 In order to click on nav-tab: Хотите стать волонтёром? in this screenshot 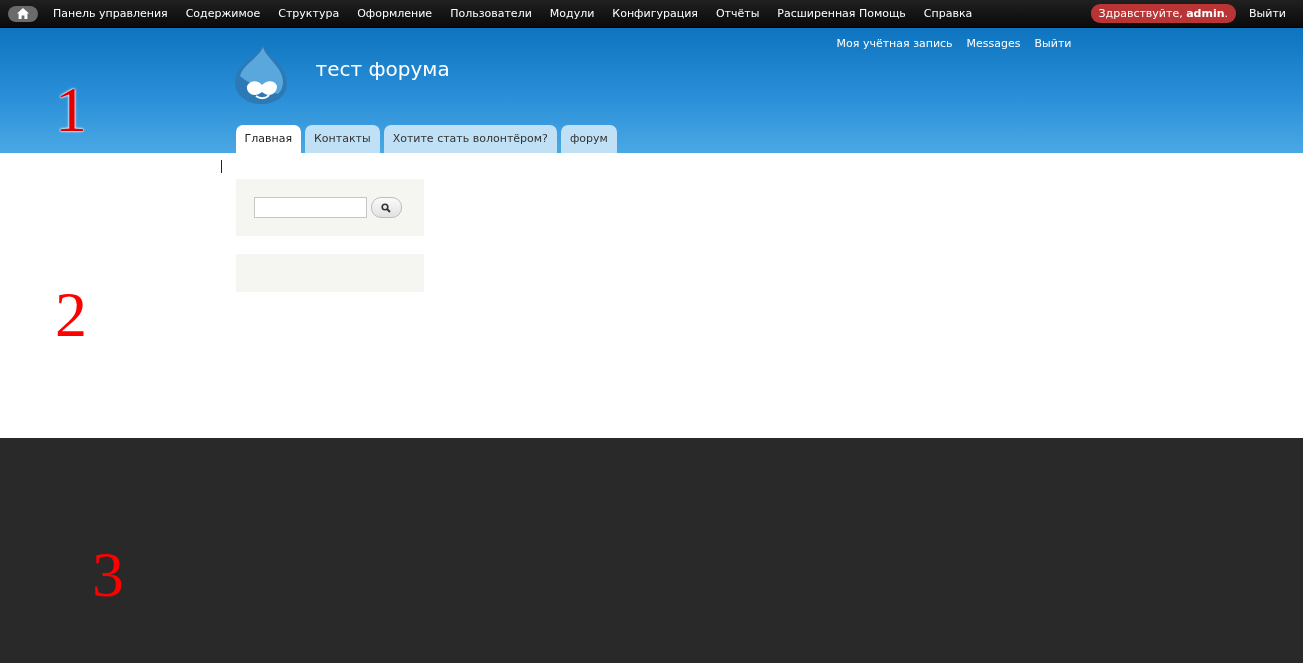, I will do `click(470, 139)`.